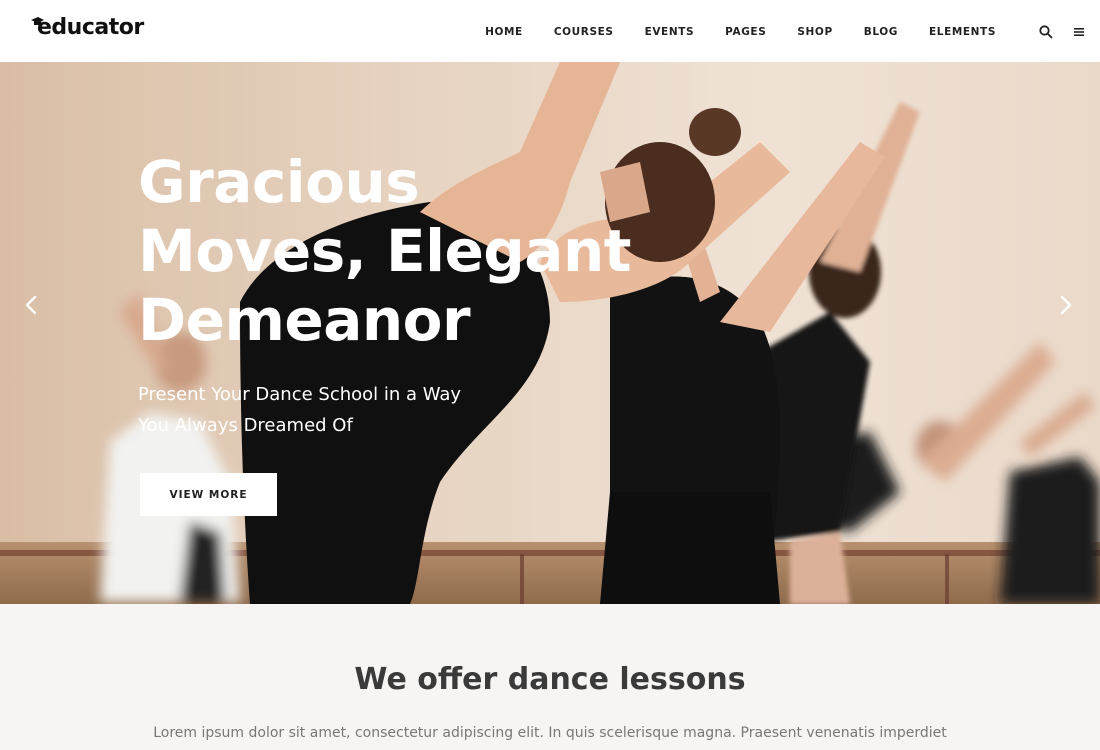 The width and height of the screenshot is (1100, 750). I want to click on chevron-right-icon, so click(1066, 305).